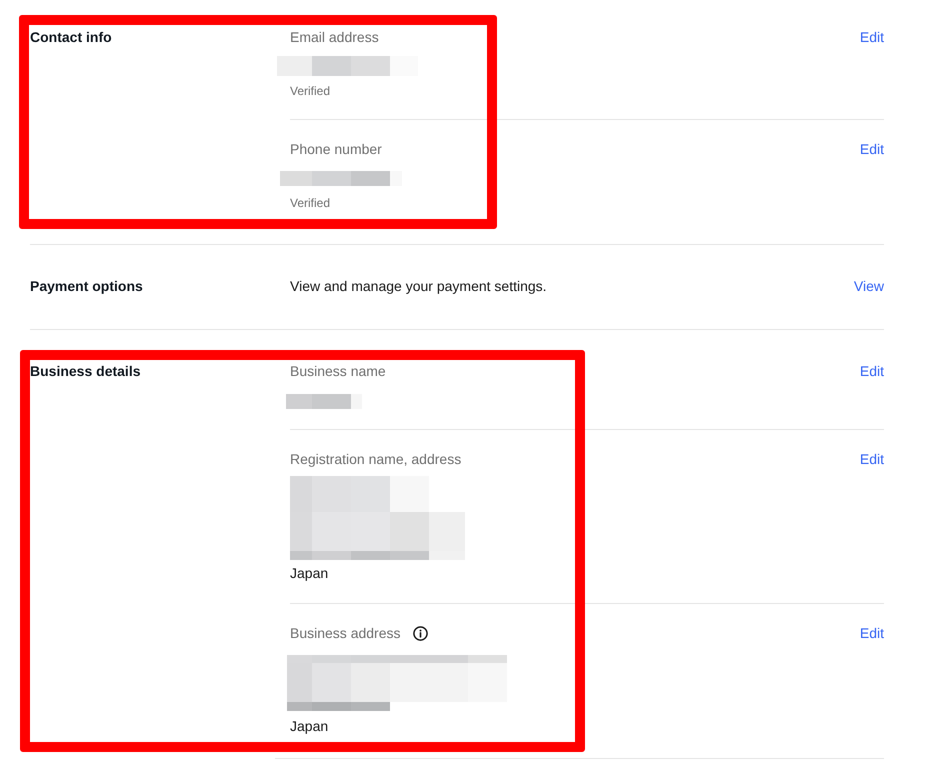 The height and width of the screenshot is (779, 947). Describe the element at coordinates (418, 286) in the screenshot. I see `section-description: View and manage your payment settings.` at that location.